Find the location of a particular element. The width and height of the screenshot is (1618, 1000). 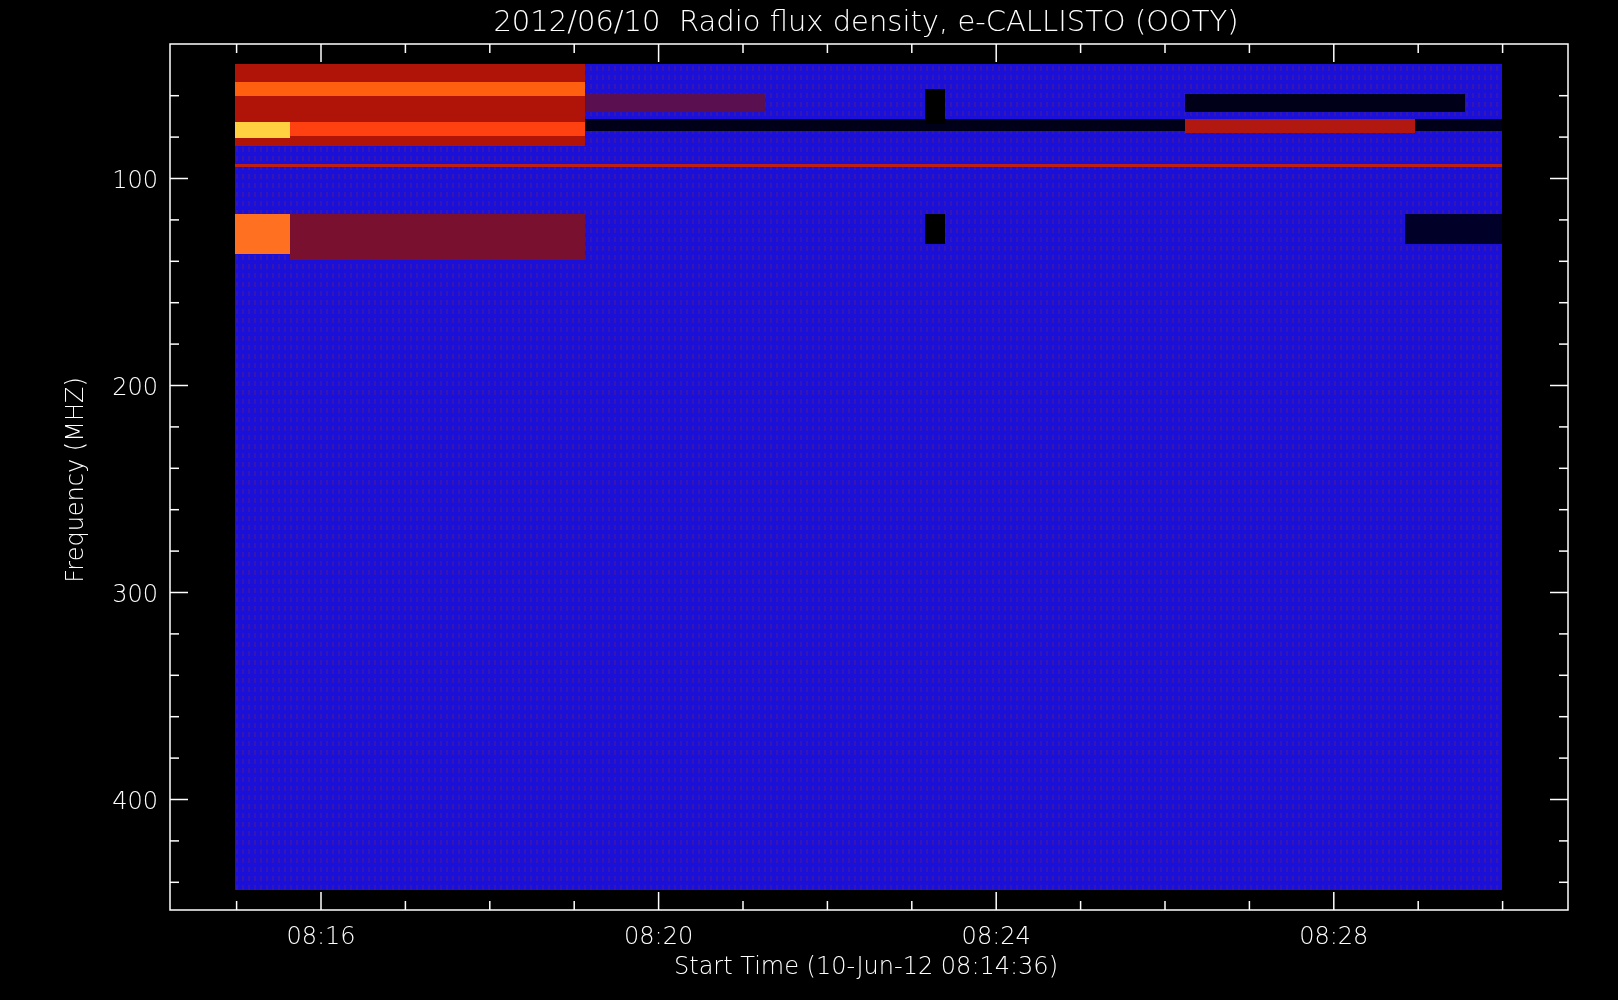

y-axis-label: Frequency (MHZ) is located at coordinates (75, 480).